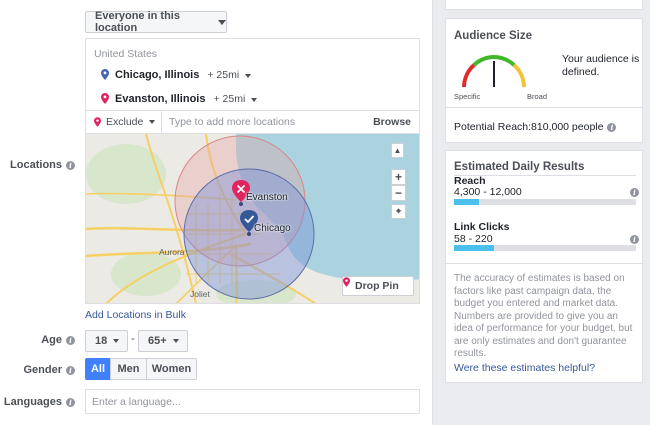  What do you see at coordinates (36, 165) in the screenshot?
I see `locations-label-text: Locations` at bounding box center [36, 165].